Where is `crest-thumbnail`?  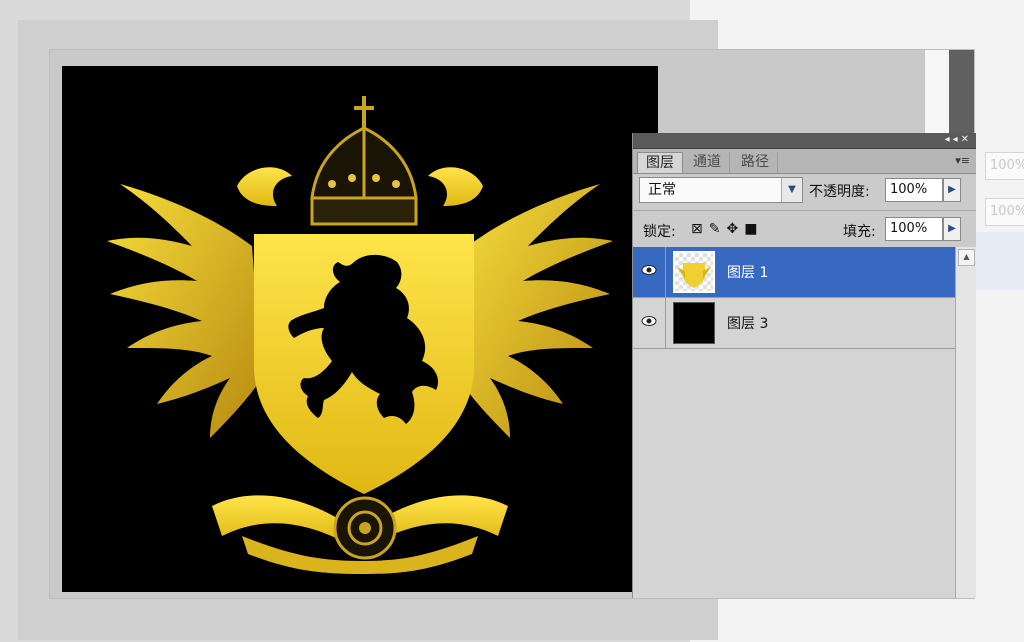
crest-thumbnail is located at coordinates (694, 272).